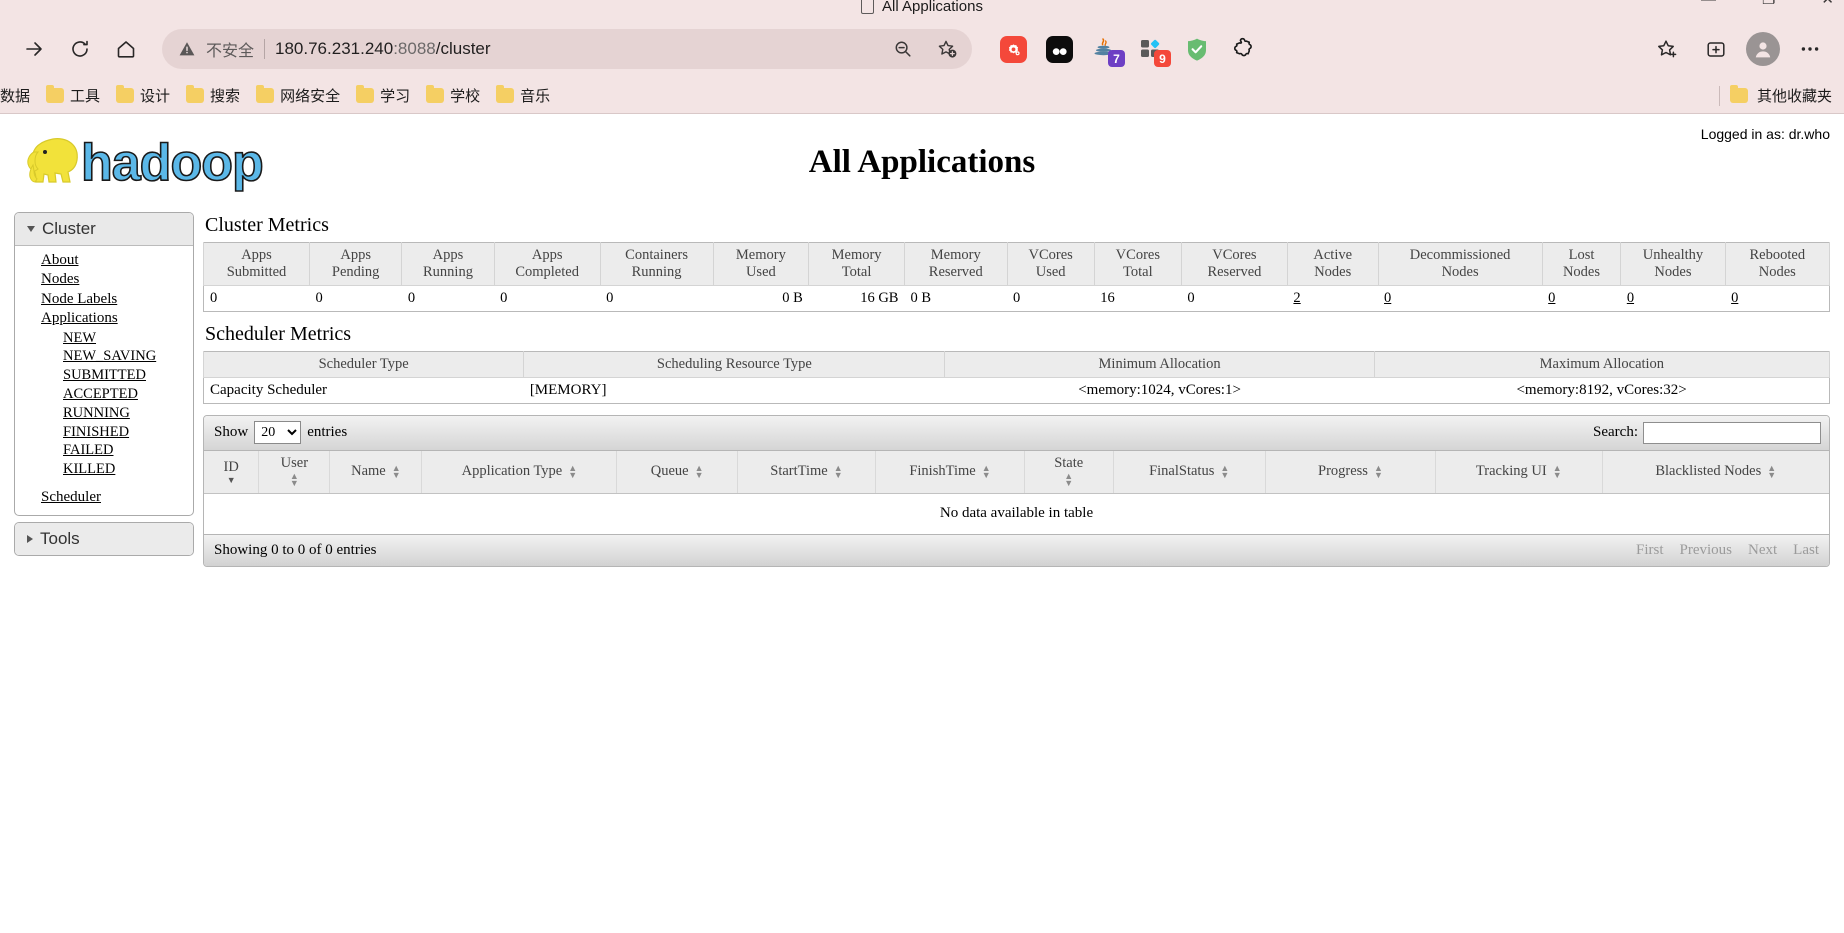 The image size is (1844, 933). What do you see at coordinates (1332, 299) in the screenshot?
I see `val-active-nodes: 2` at bounding box center [1332, 299].